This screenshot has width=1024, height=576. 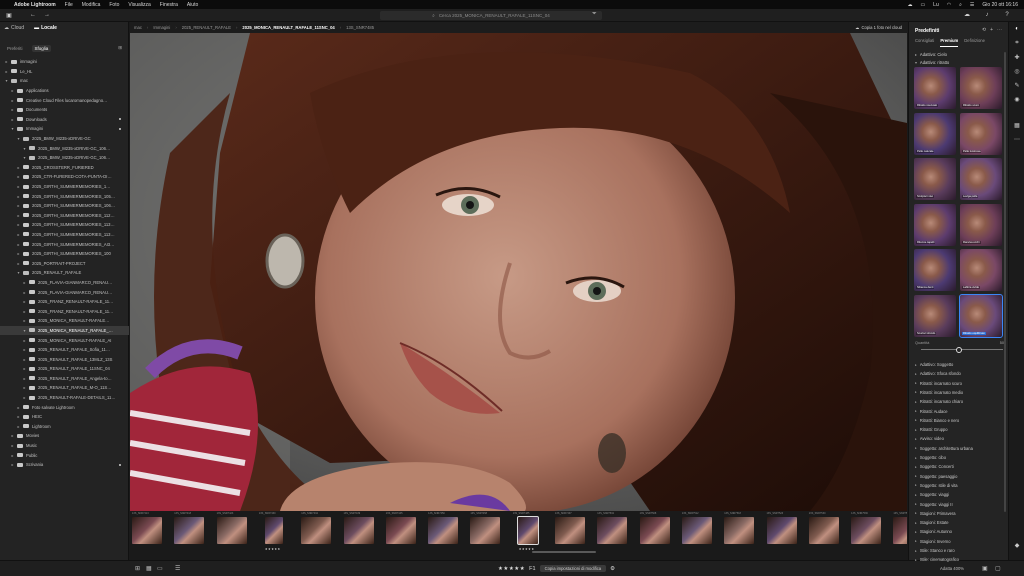 I want to click on copy-edit-settings-button: Copia impostazioni di modifica, so click(x=573, y=568).